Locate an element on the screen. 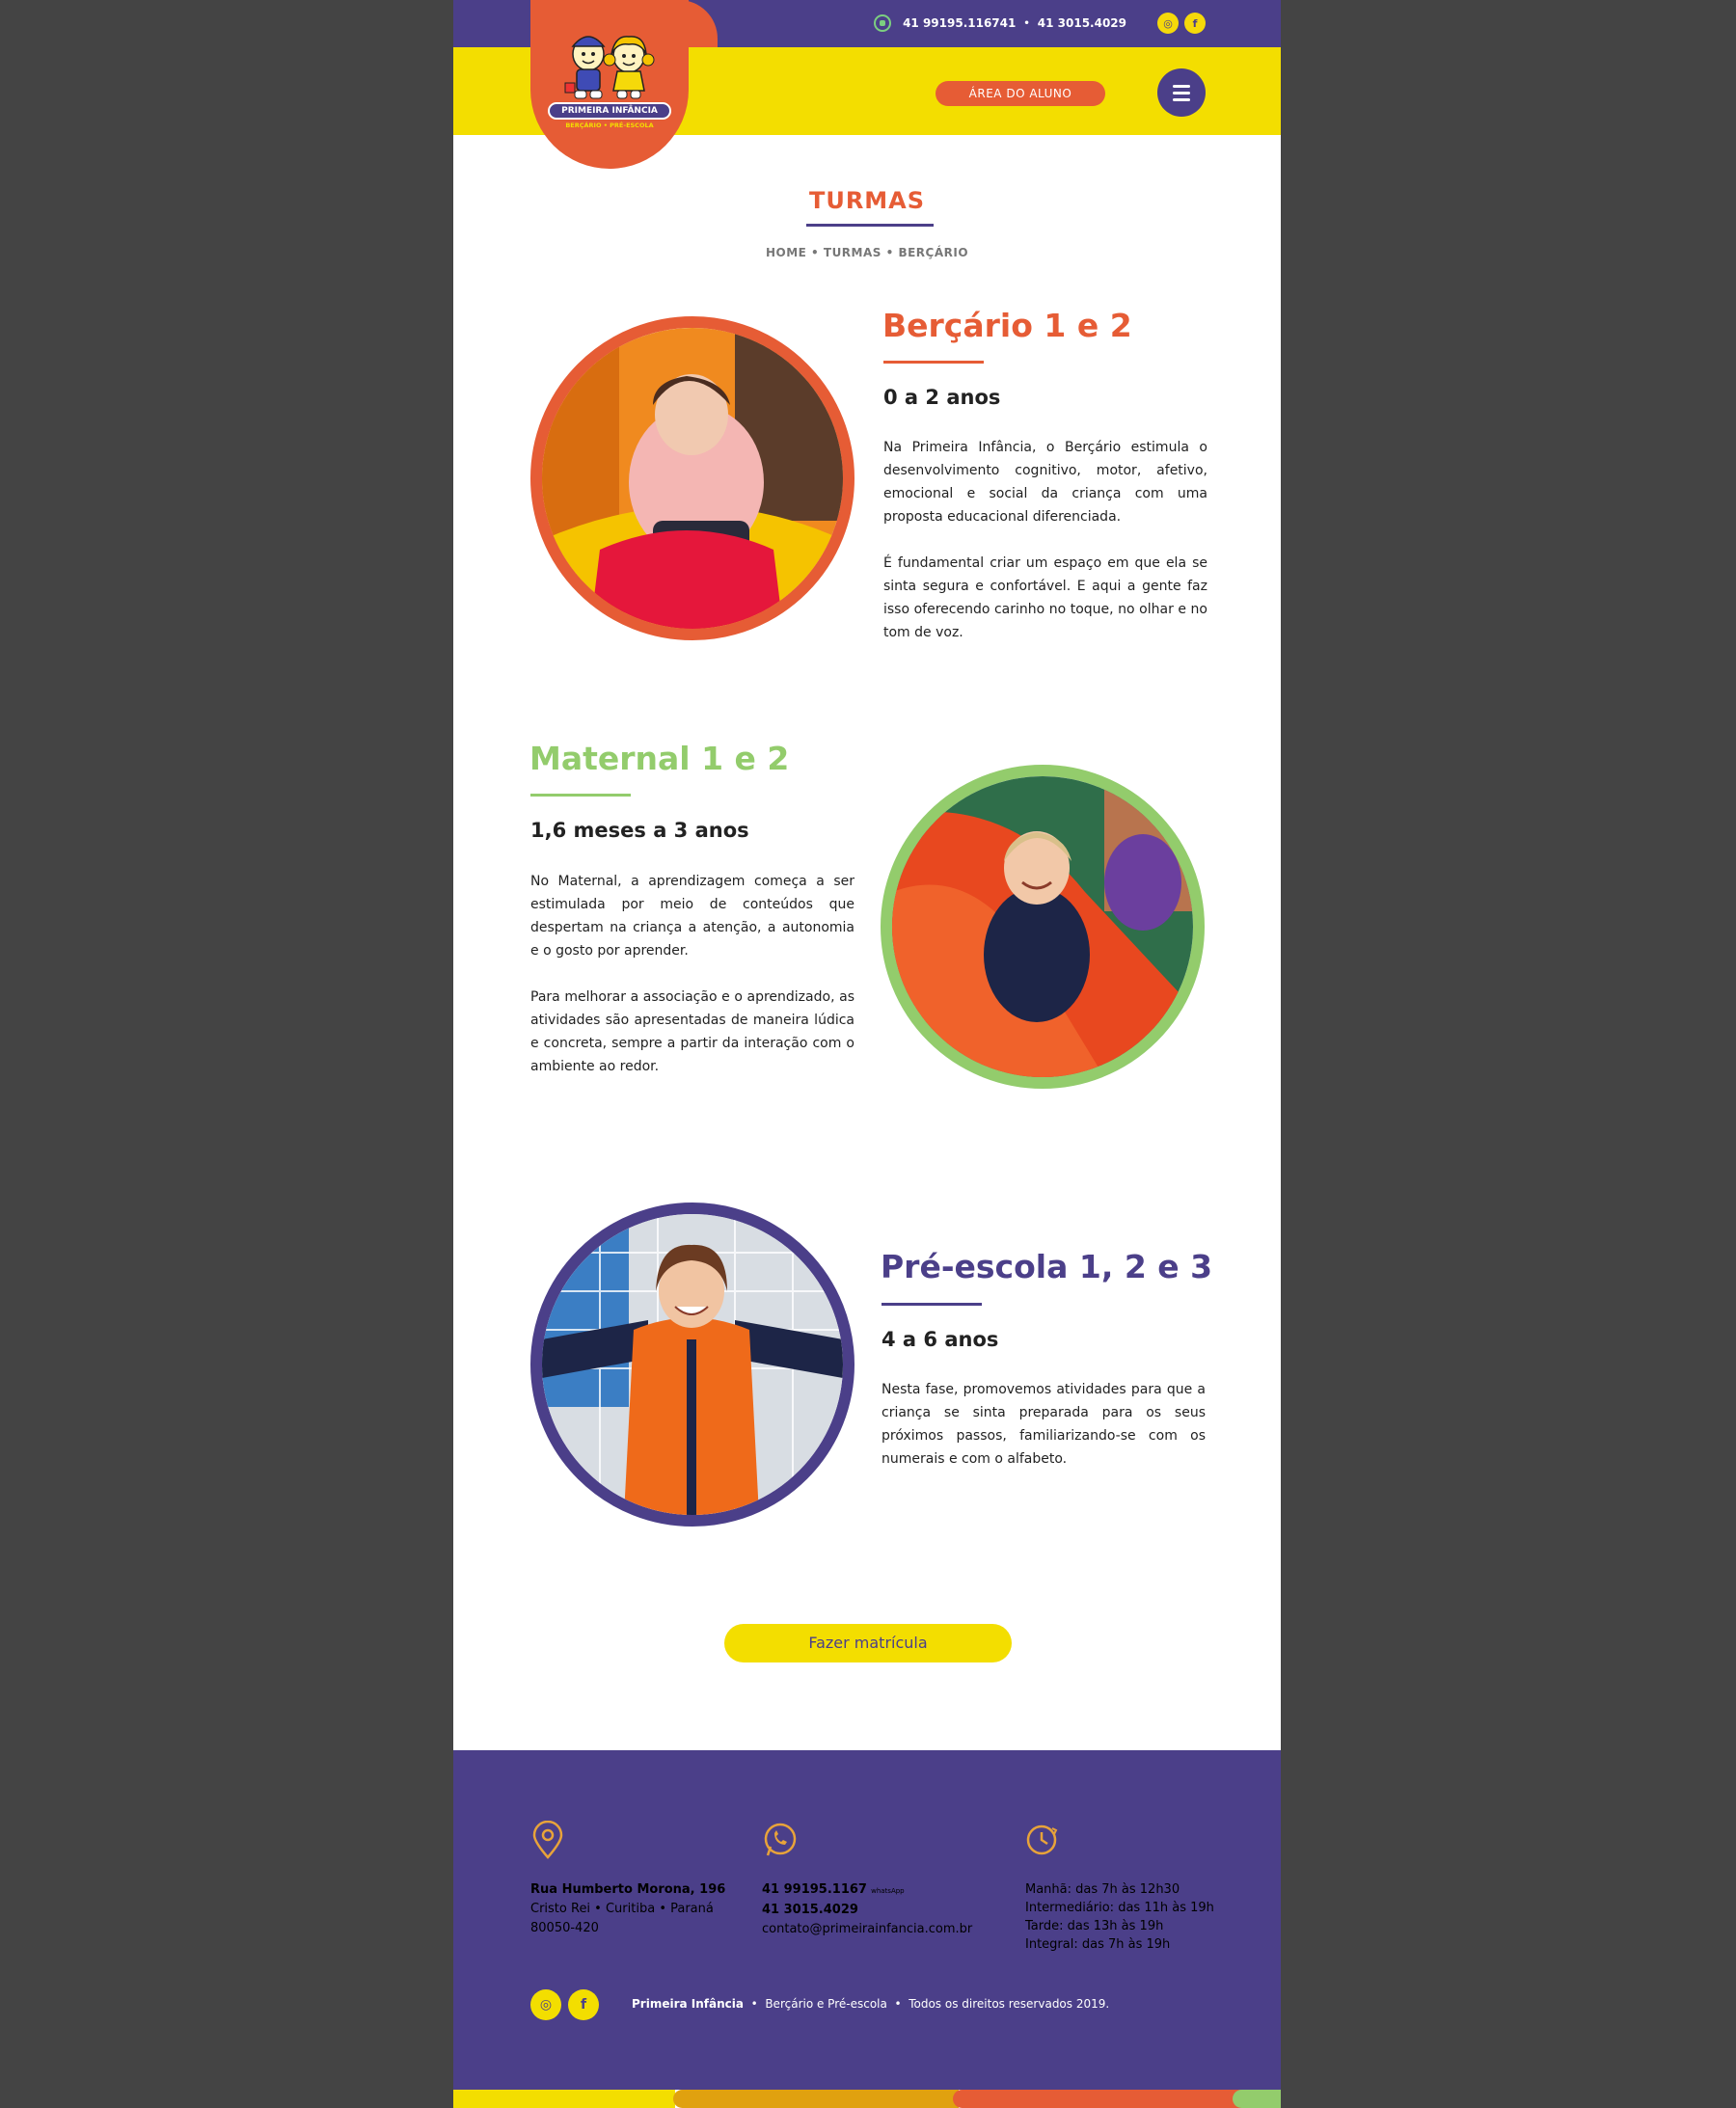  logo: PRIMEIRA INFÂNCIA BERÇÁRIO • PRÉ-ESCOLA is located at coordinates (609, 85).